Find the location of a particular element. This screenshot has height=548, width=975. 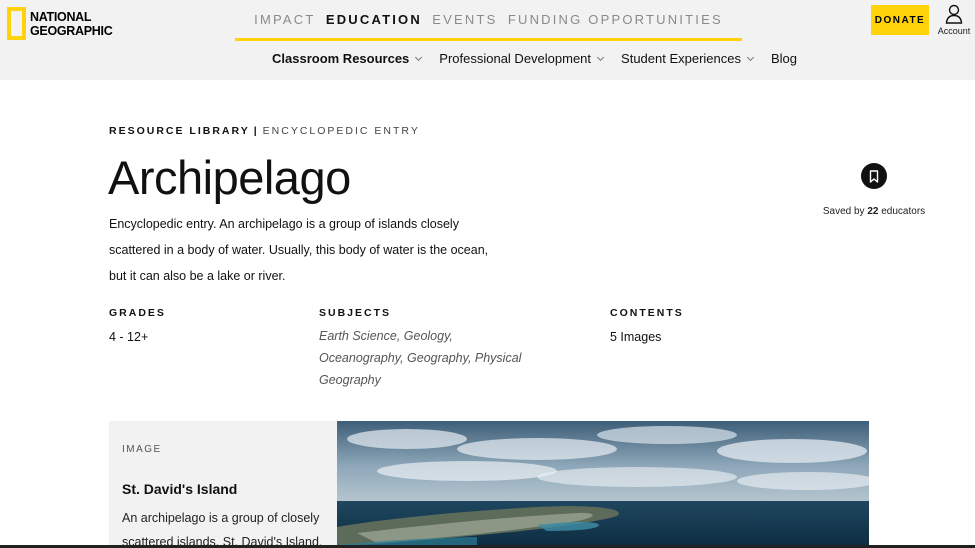

contents-heading: CONTENTS is located at coordinates (647, 313).